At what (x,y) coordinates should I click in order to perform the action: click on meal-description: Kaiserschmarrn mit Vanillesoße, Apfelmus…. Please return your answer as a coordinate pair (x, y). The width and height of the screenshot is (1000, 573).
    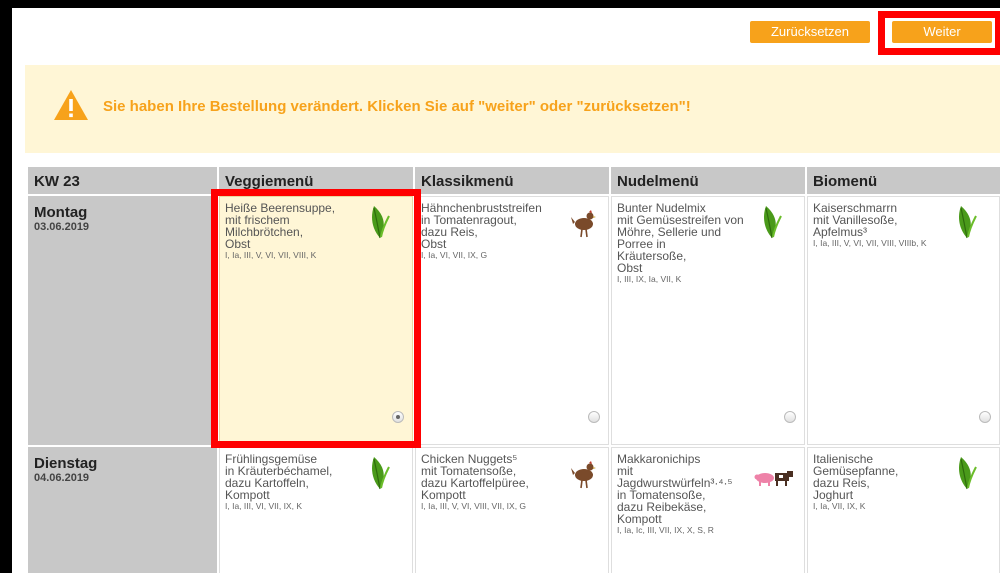
    Looking at the image, I should click on (855, 220).